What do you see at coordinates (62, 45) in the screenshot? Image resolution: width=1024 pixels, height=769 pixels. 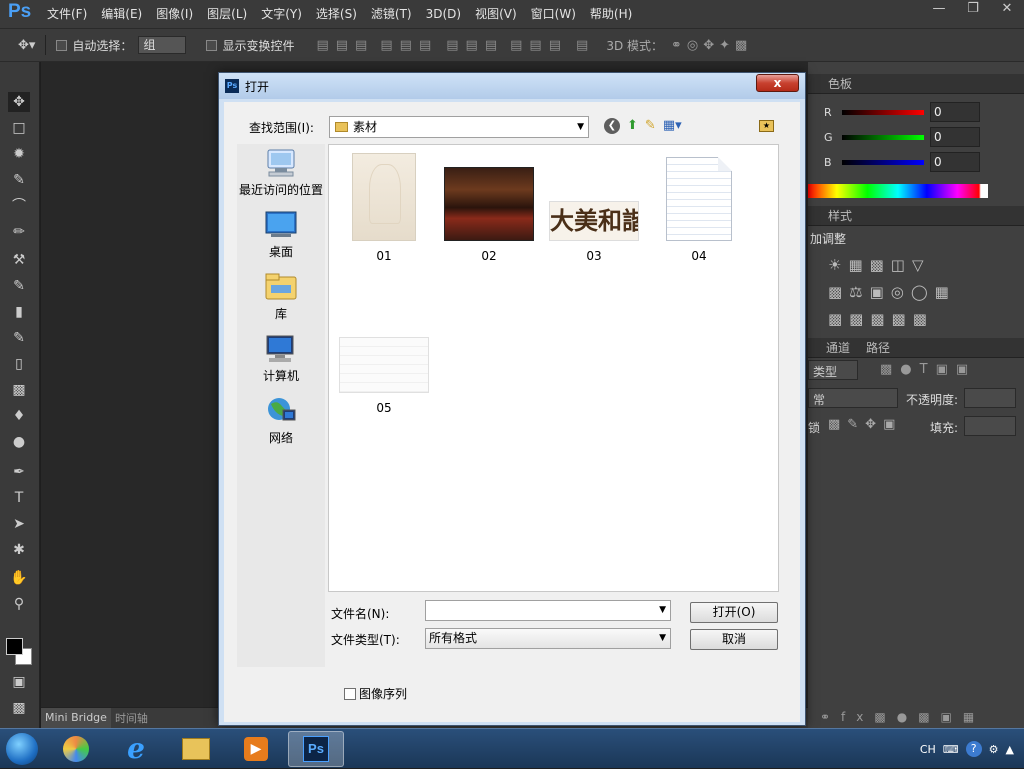 I see `auto-select-checkbox` at bounding box center [62, 45].